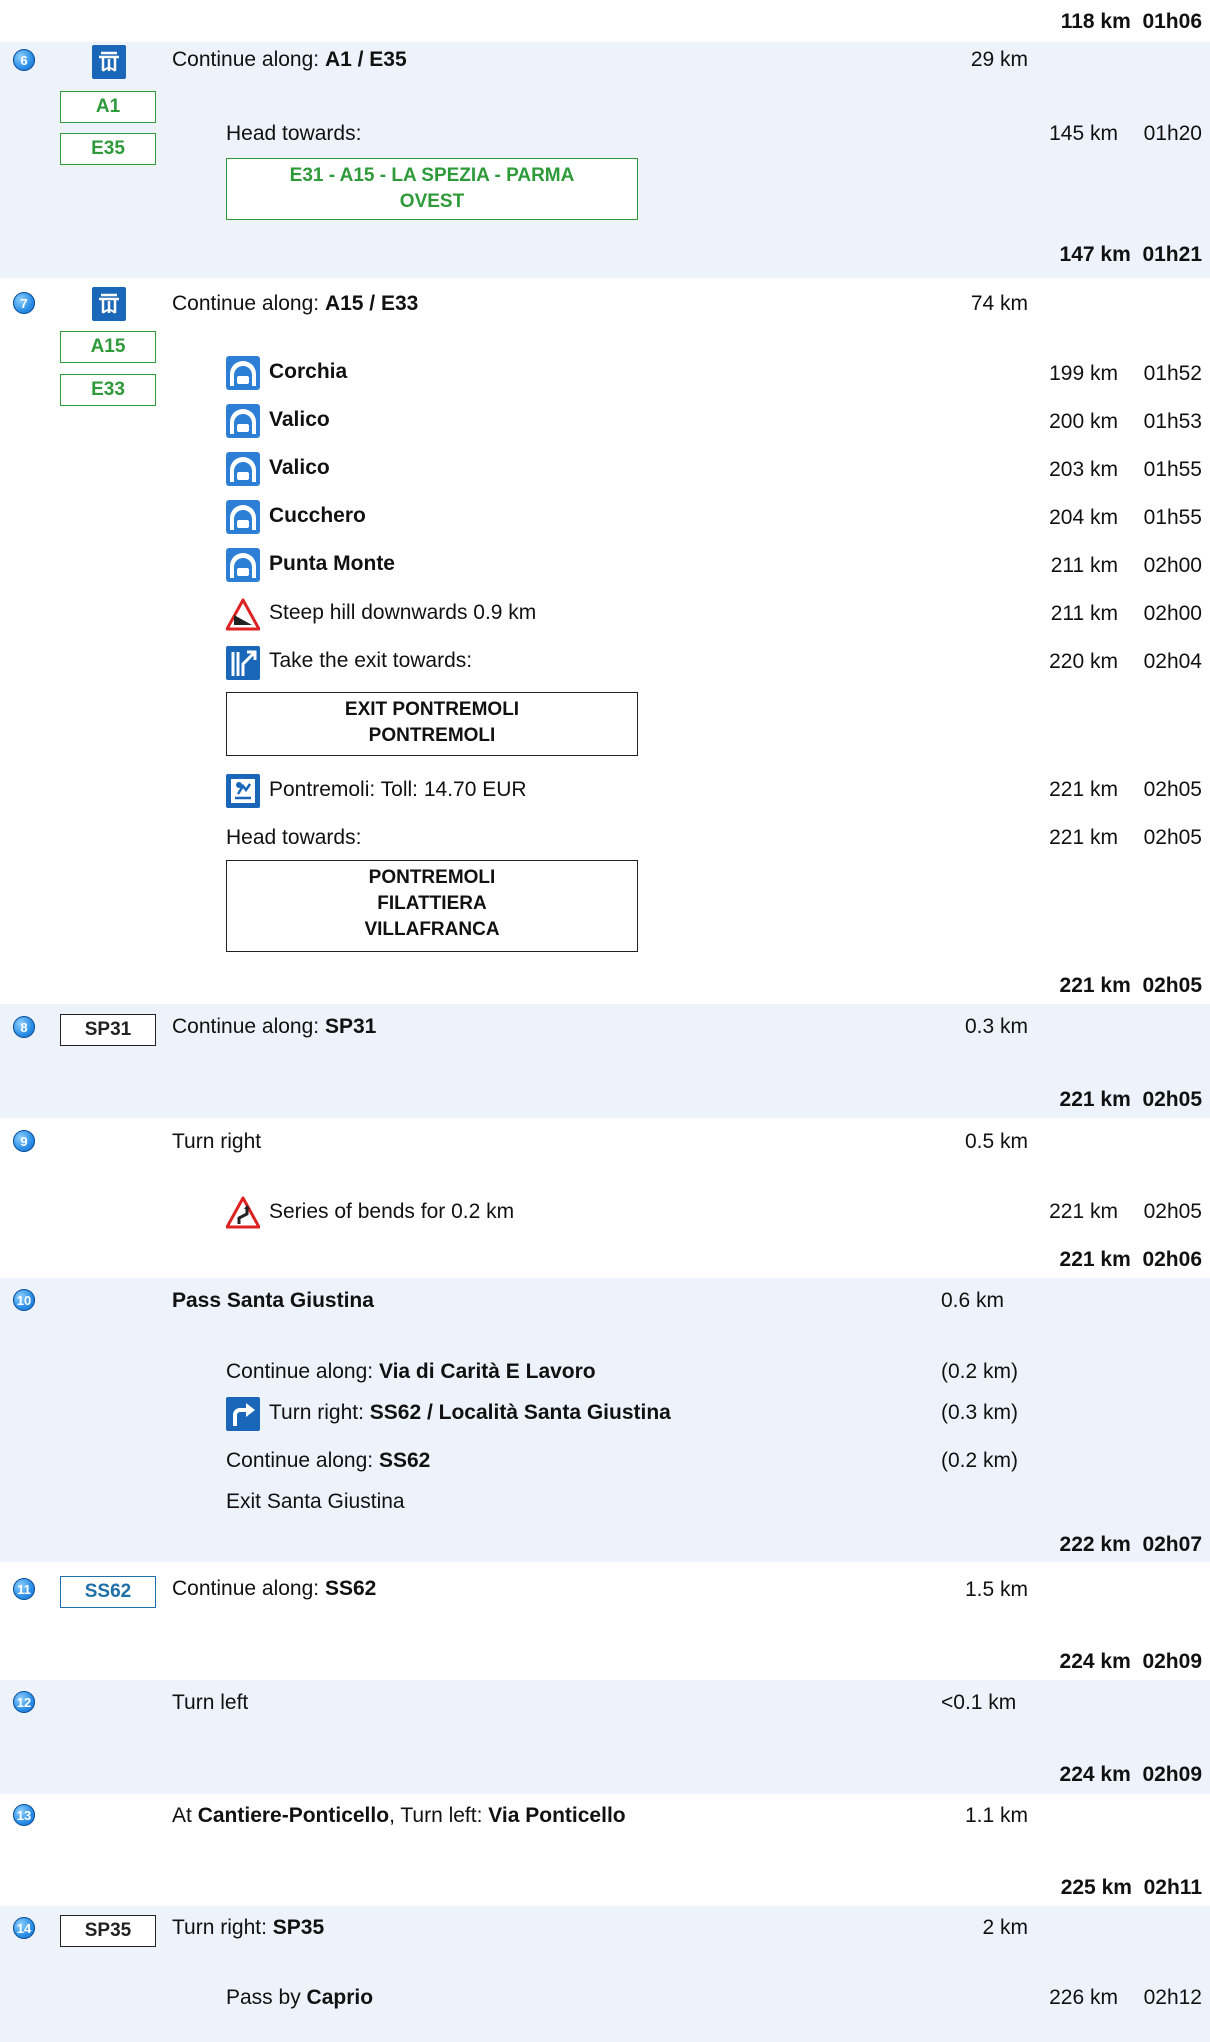 This screenshot has width=1210, height=2042. Describe the element at coordinates (403, 612) in the screenshot. I see `warning-text: Steep hill downwards 0.9 km` at that location.